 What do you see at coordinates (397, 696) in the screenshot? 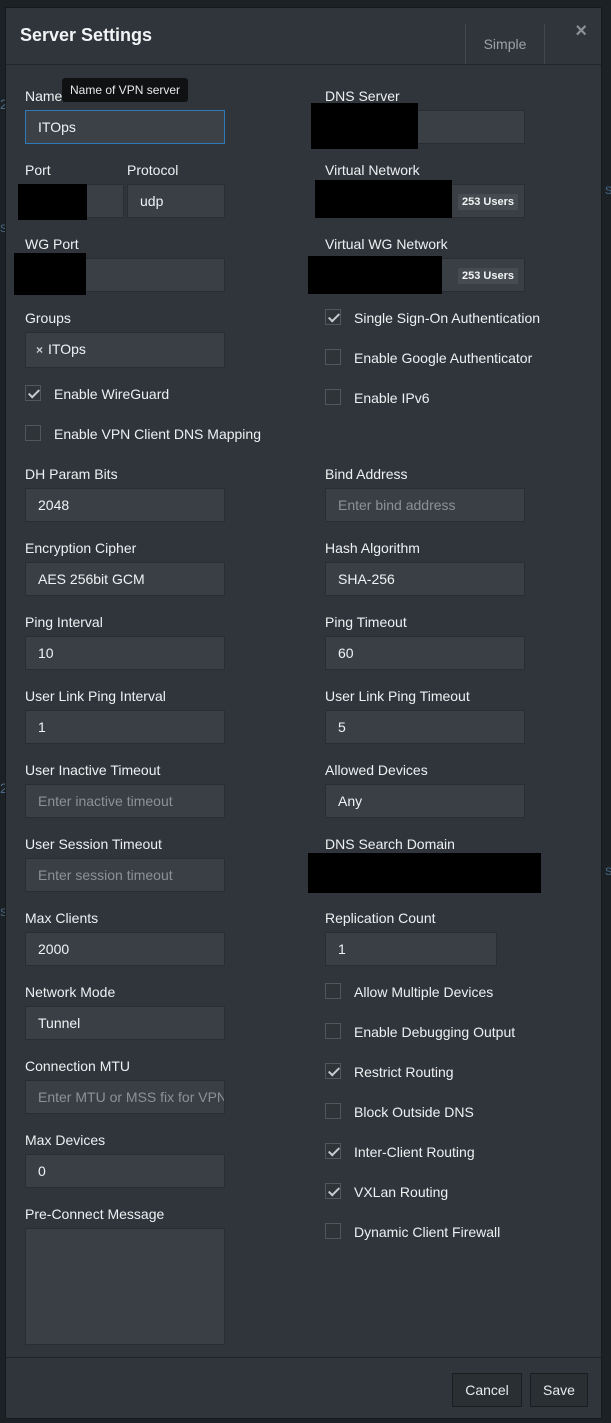
I see `user-link-ping-timeout-label: User Link Ping Timeout` at bounding box center [397, 696].